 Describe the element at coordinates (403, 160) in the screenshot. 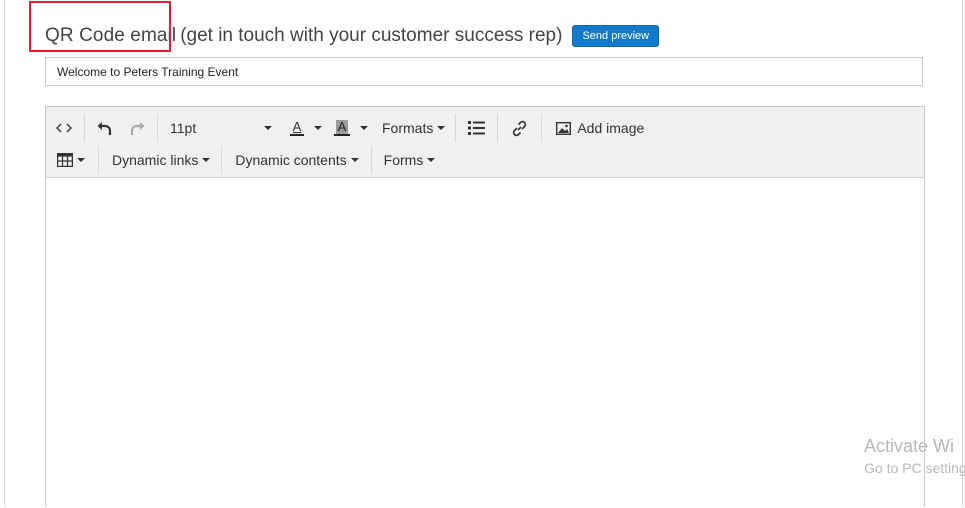

I see `forms-label: Forms` at that location.